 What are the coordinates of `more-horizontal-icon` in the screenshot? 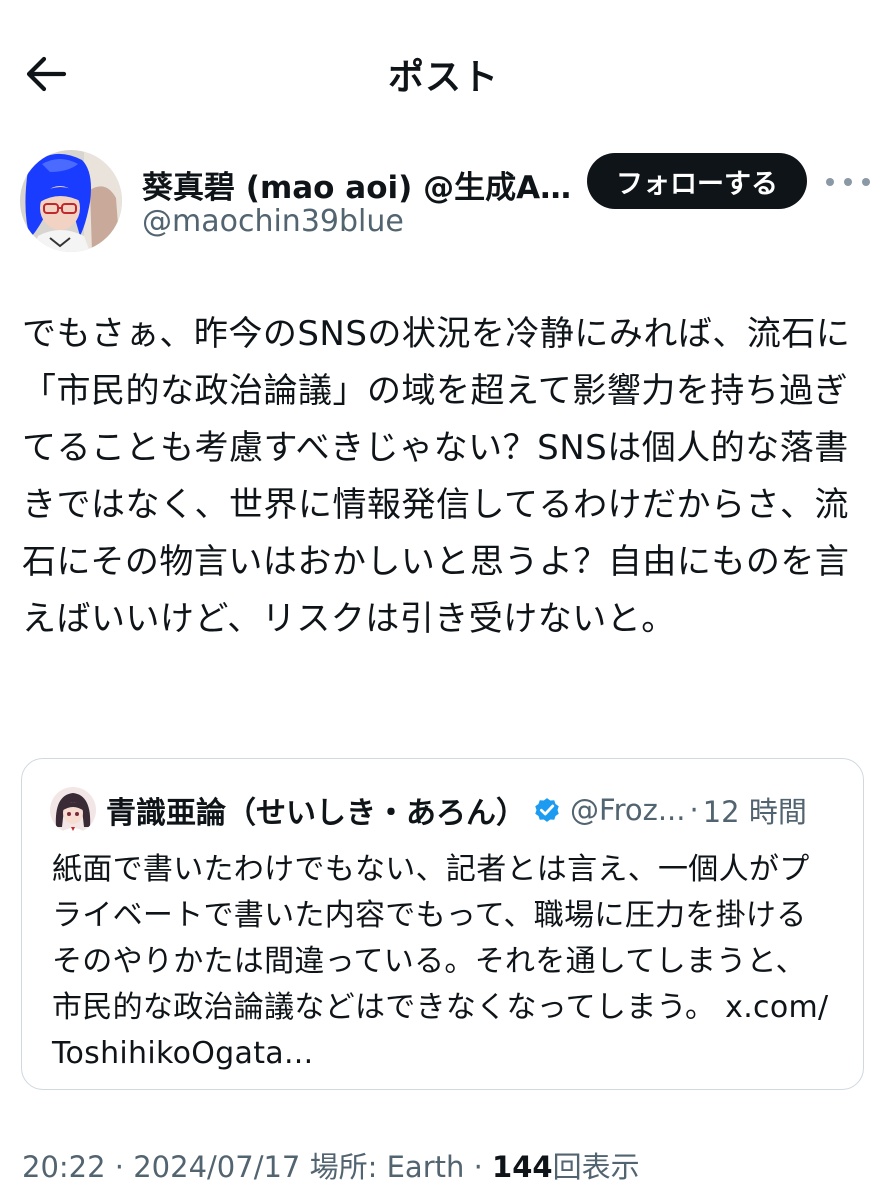 It's located at (830, 182).